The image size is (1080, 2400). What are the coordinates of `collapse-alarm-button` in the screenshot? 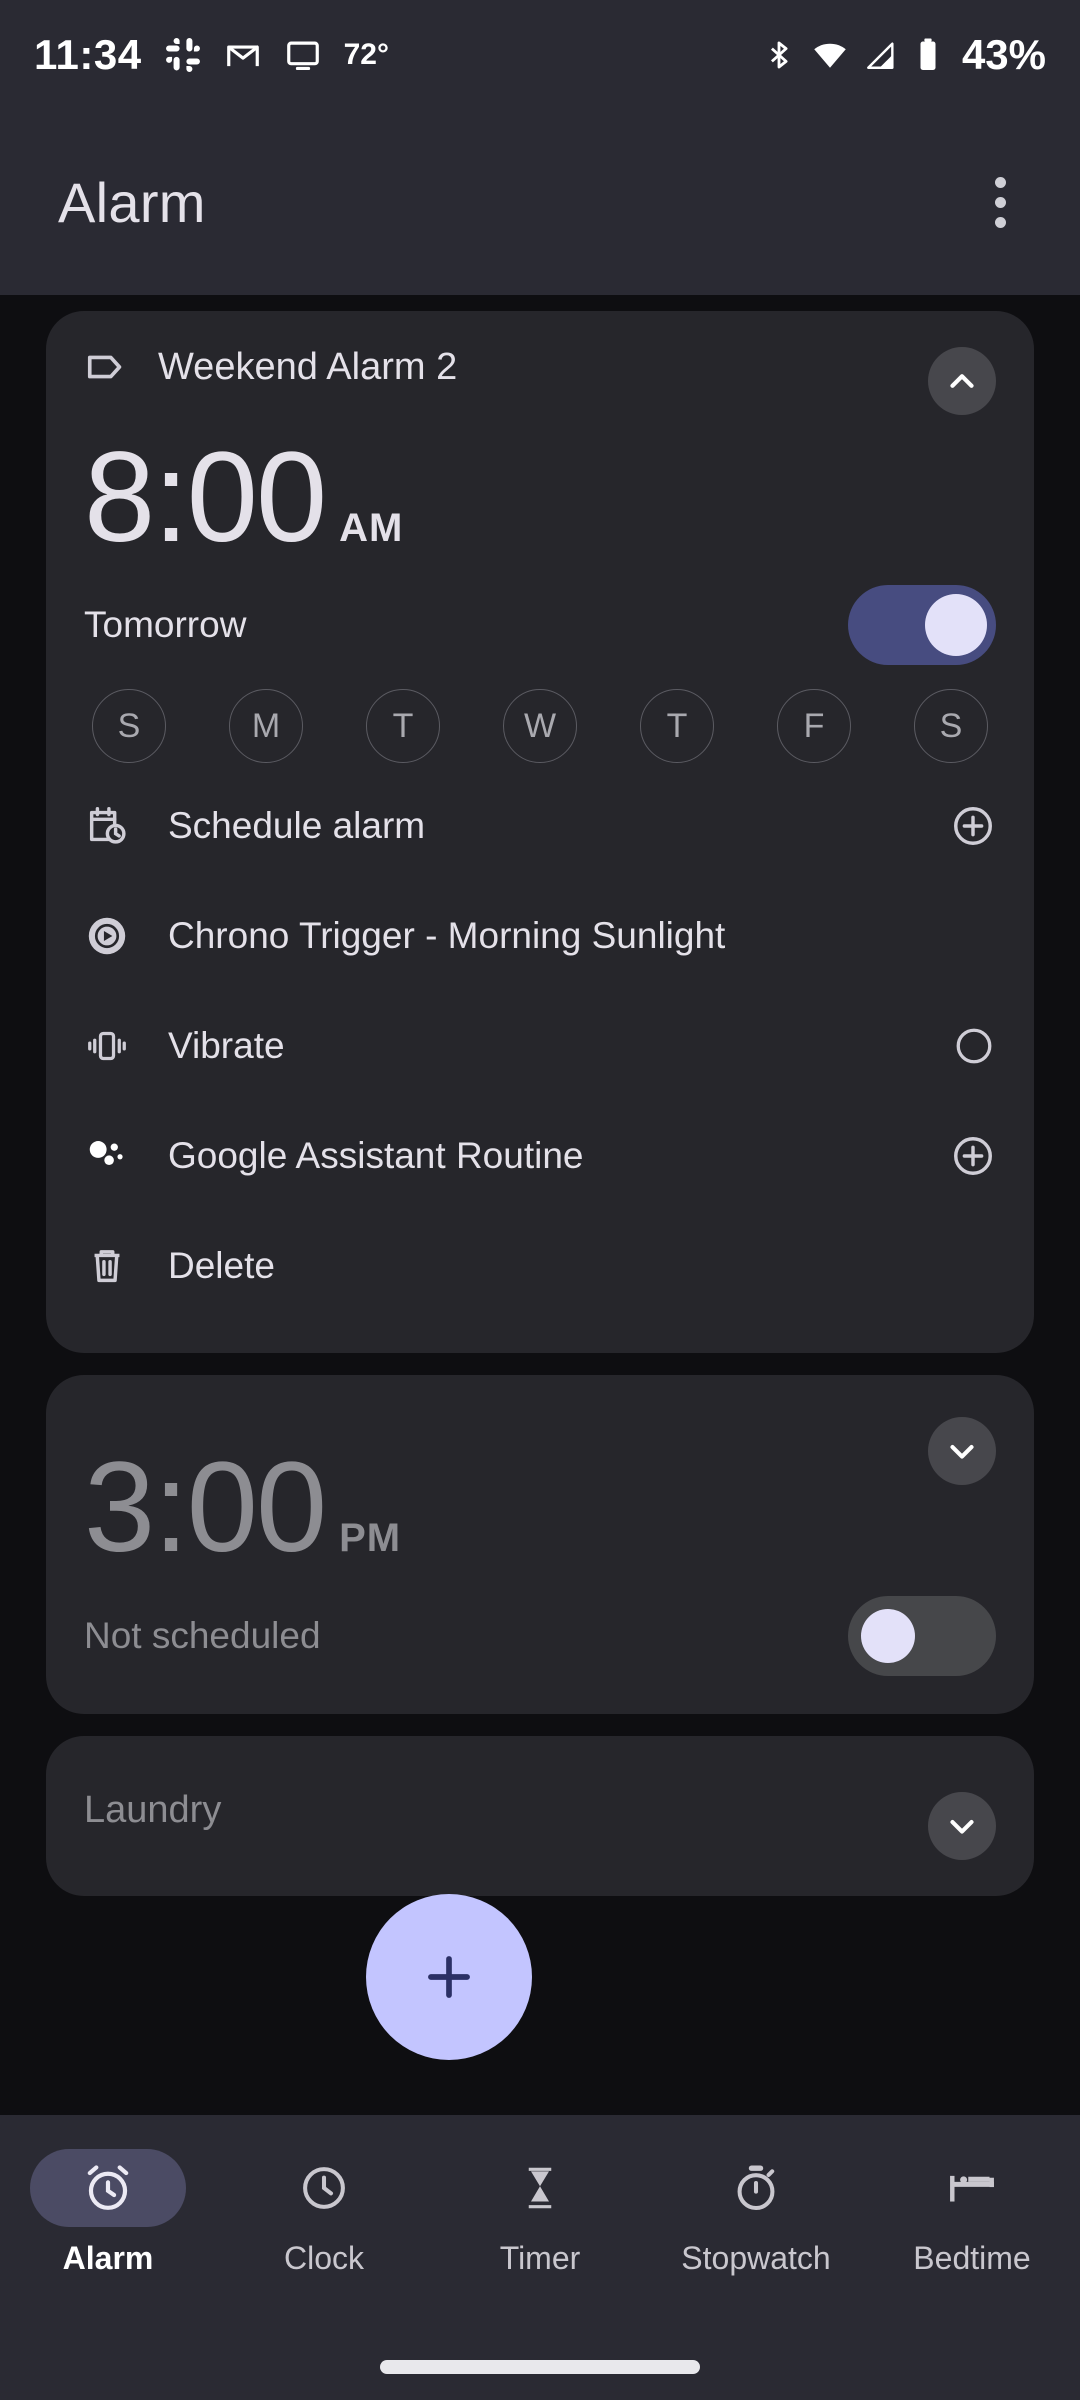 It's located at (962, 381).